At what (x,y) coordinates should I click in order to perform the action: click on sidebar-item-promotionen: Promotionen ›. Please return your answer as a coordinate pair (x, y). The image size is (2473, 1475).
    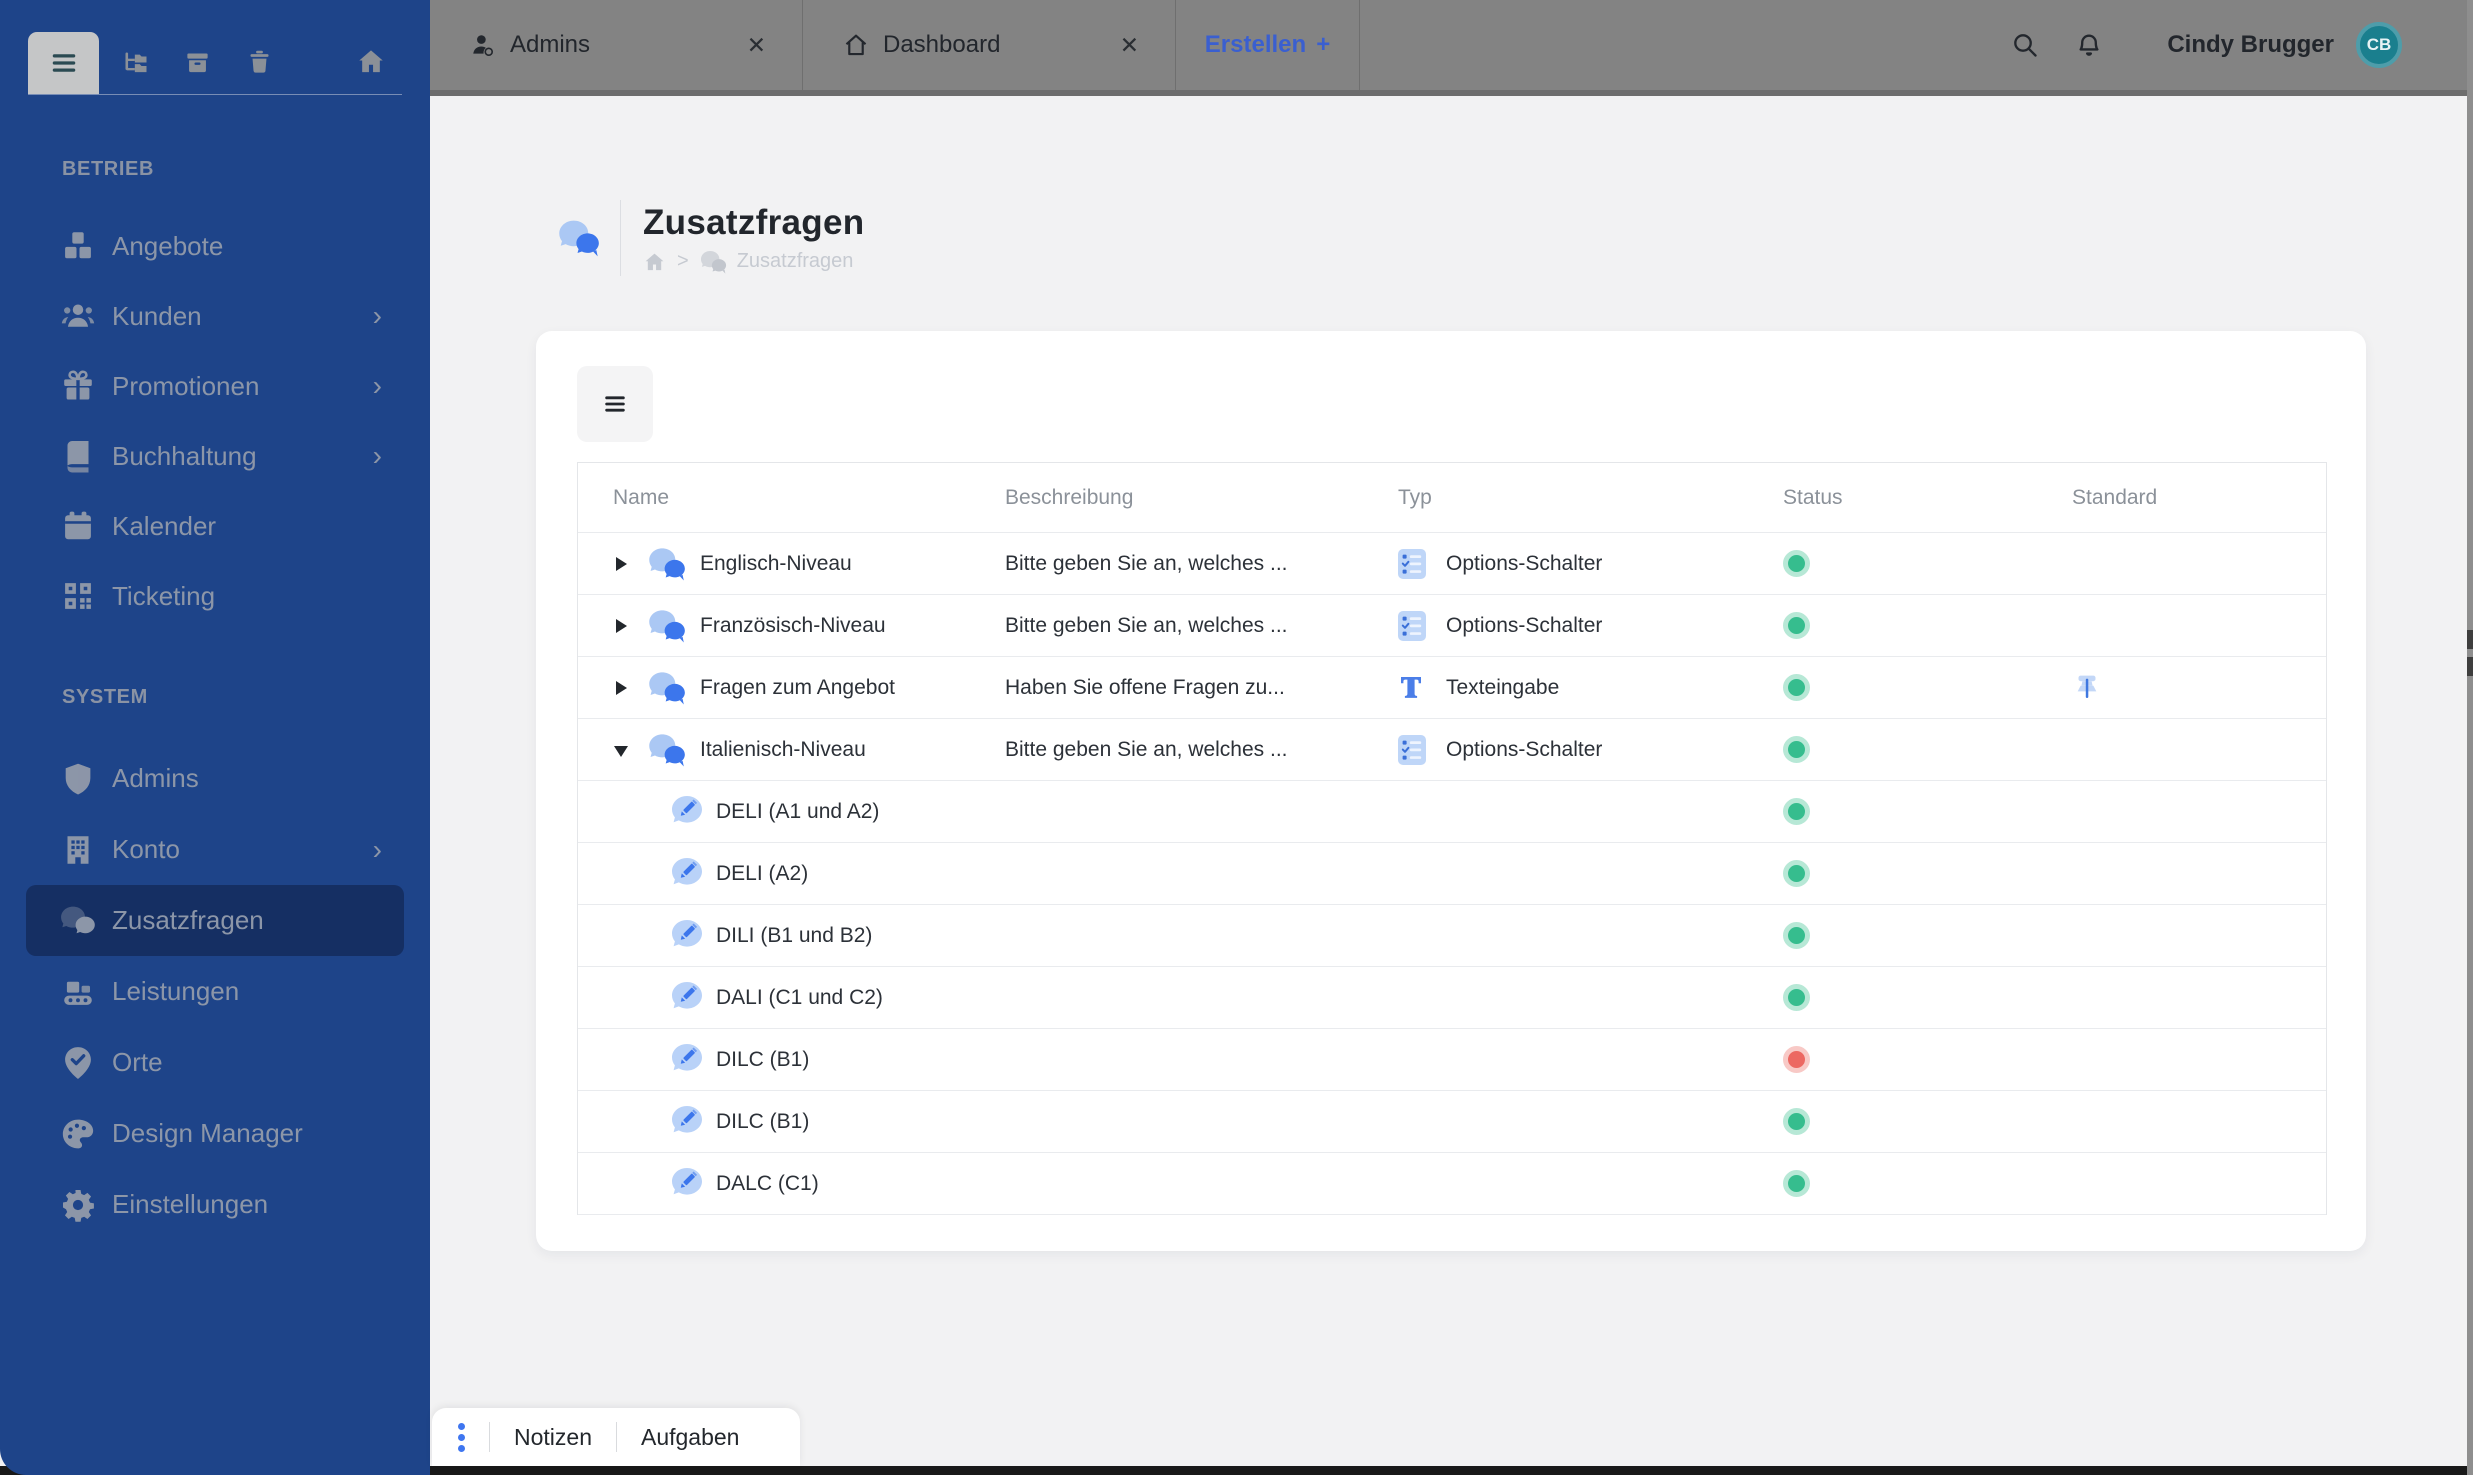
    Looking at the image, I should click on (215, 386).